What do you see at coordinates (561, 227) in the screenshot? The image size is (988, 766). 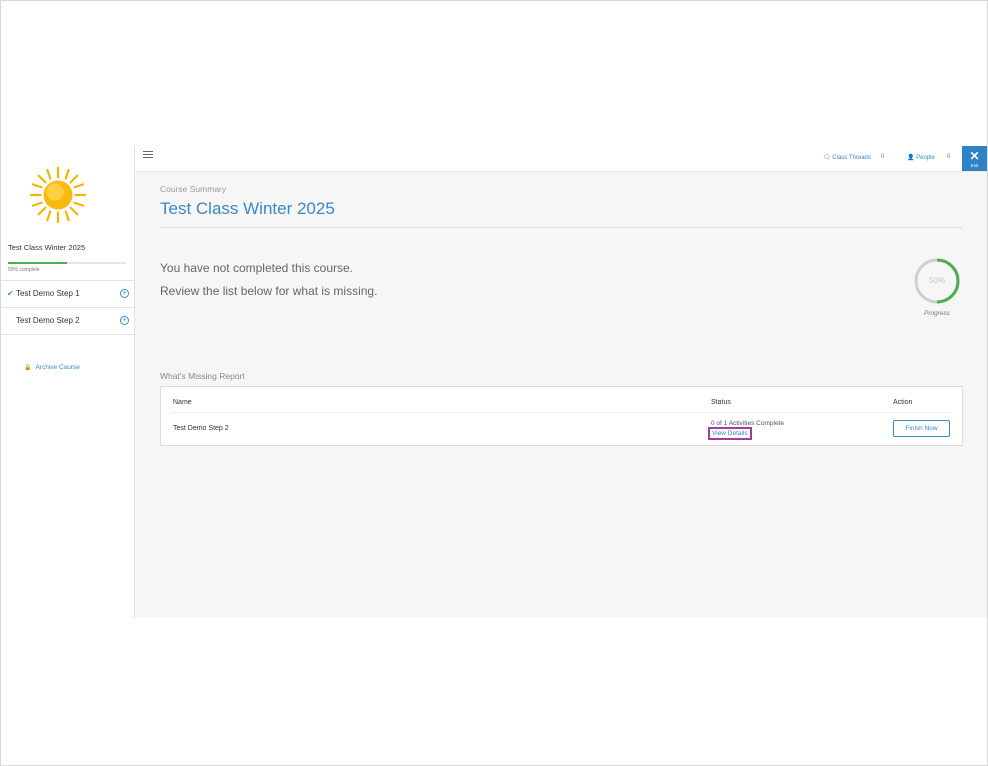 I see `title-divider` at bounding box center [561, 227].